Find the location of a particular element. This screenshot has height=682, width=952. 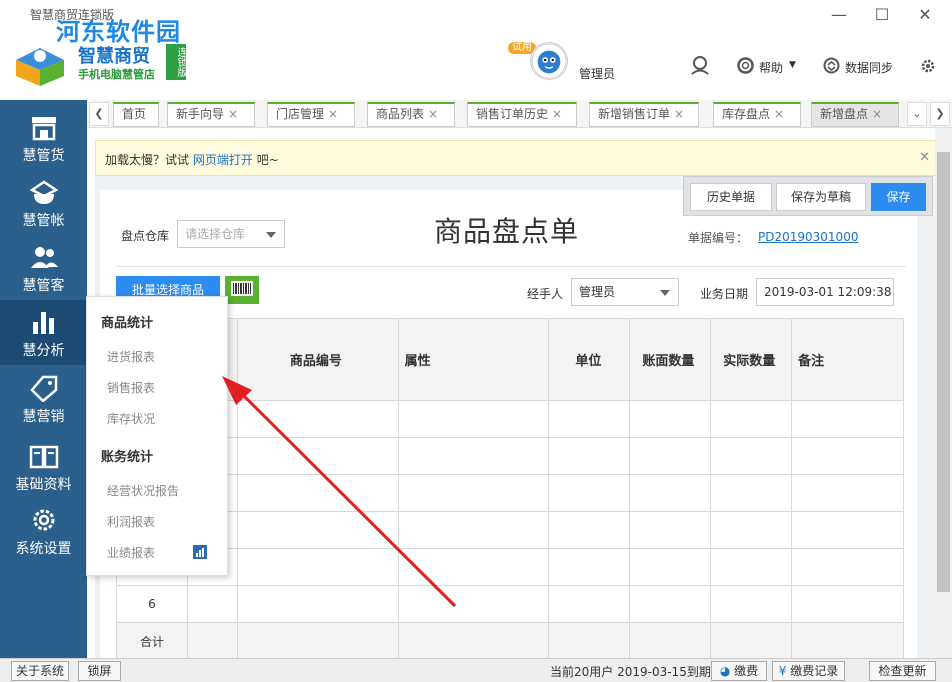

document-number: PD20190301000 is located at coordinates (808, 237).